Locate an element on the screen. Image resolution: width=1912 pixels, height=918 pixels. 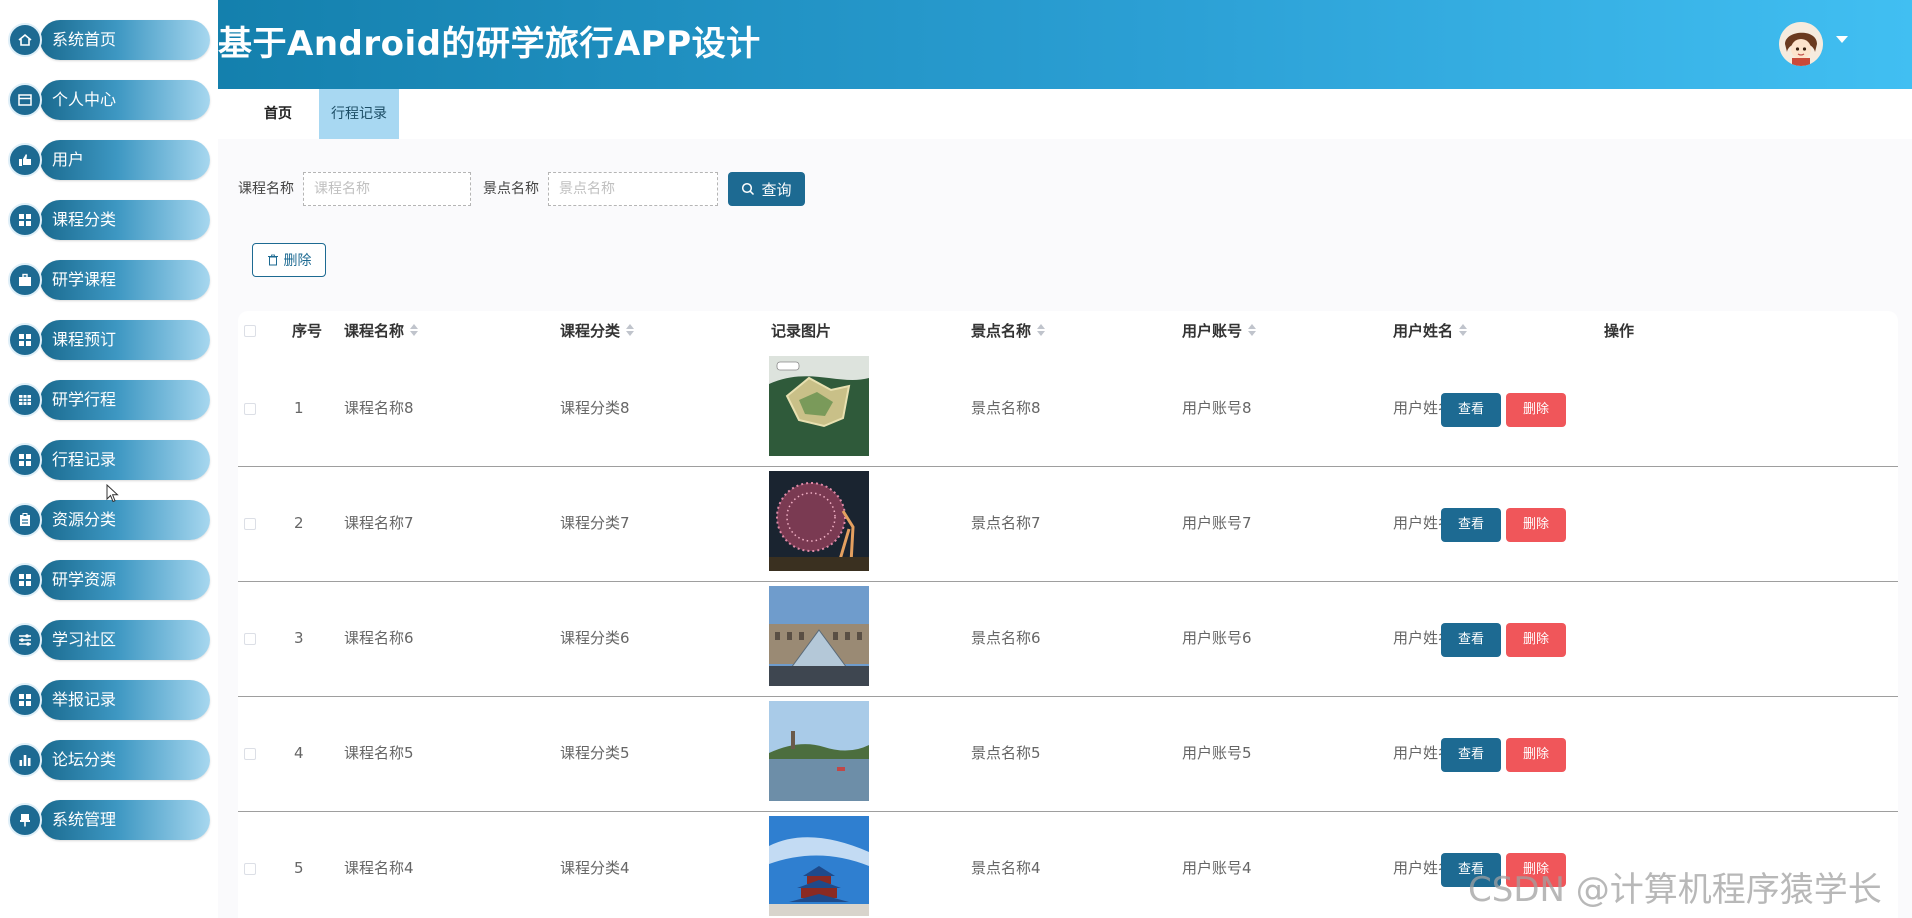
cell-course: 课程名称7 is located at coordinates (379, 523).